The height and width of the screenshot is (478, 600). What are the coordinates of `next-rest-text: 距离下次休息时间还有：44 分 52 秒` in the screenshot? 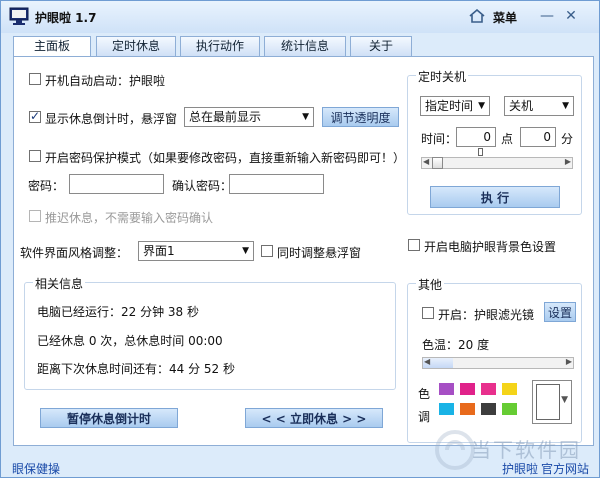 It's located at (136, 369).